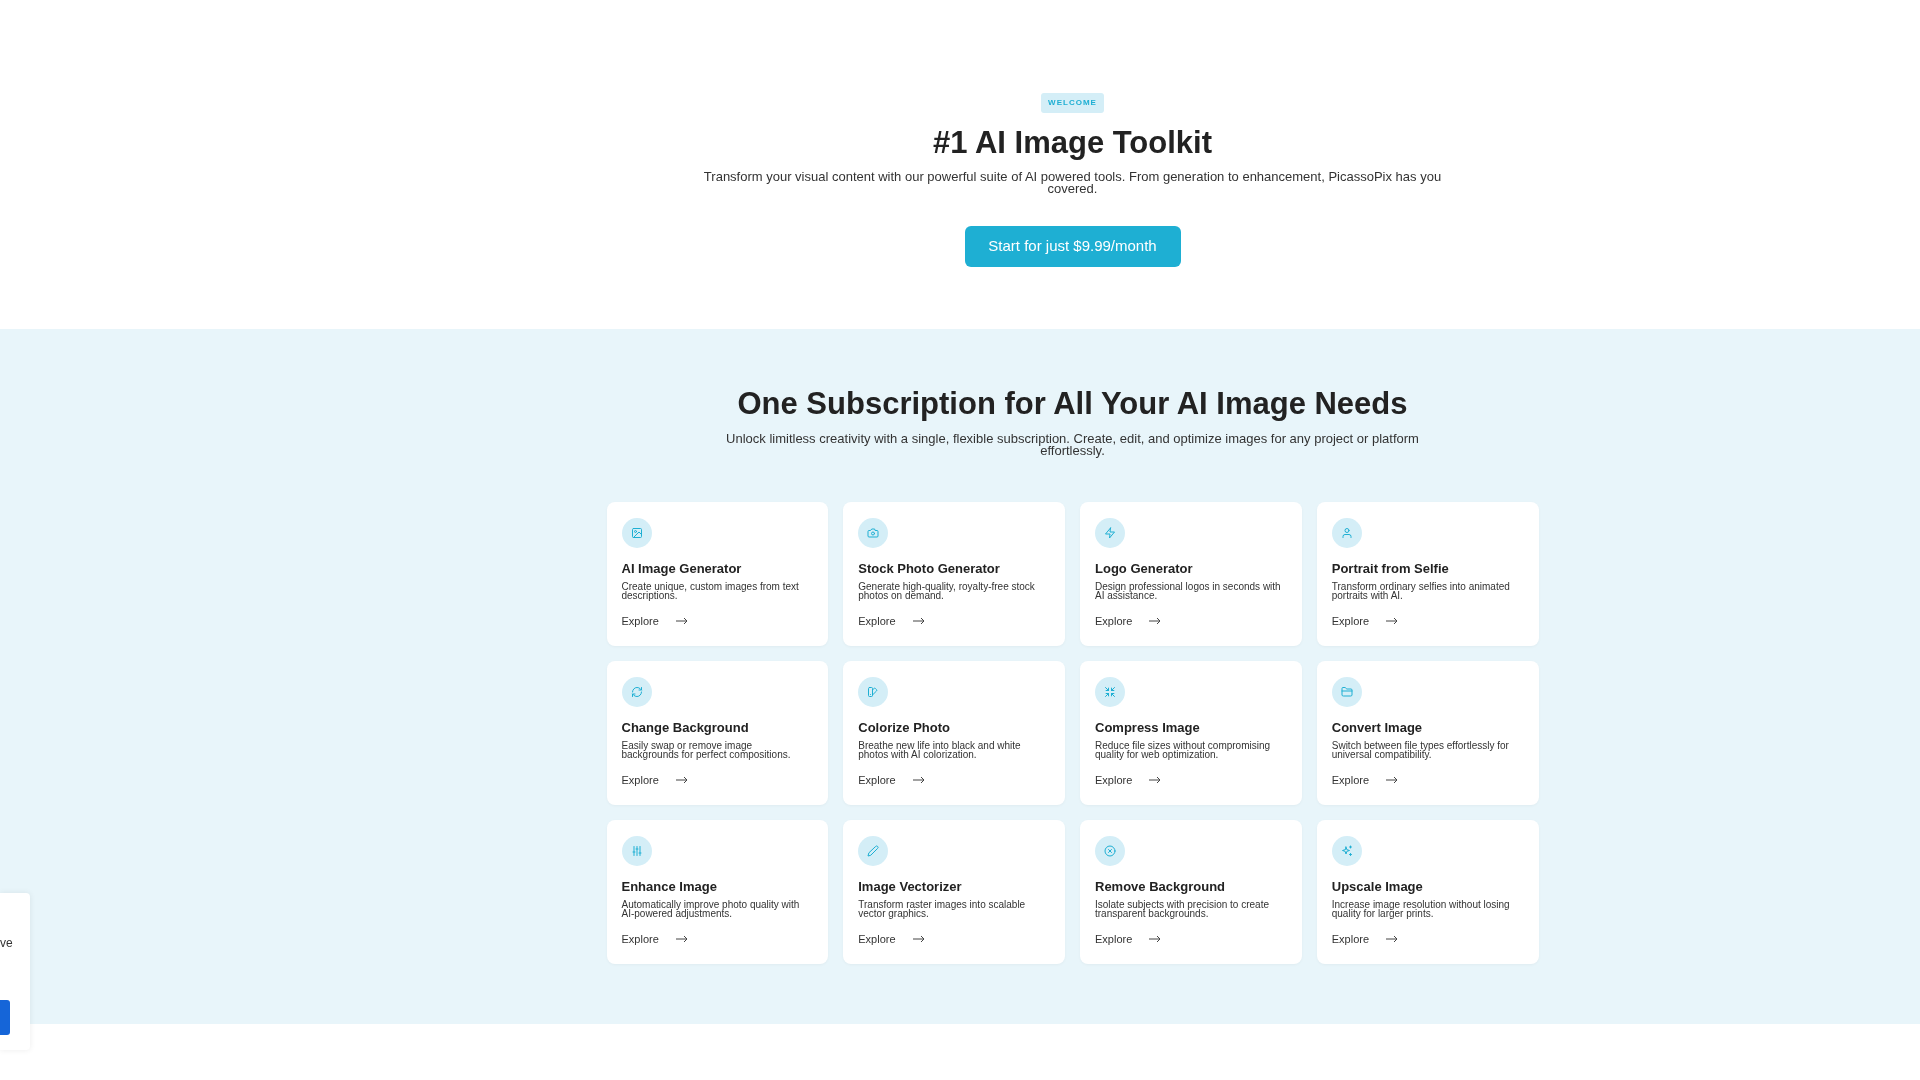 The width and height of the screenshot is (1920, 1080). What do you see at coordinates (711, 909) in the screenshot?
I see `card-description: Automatically improve photo quality with AI-powered adjustments.` at bounding box center [711, 909].